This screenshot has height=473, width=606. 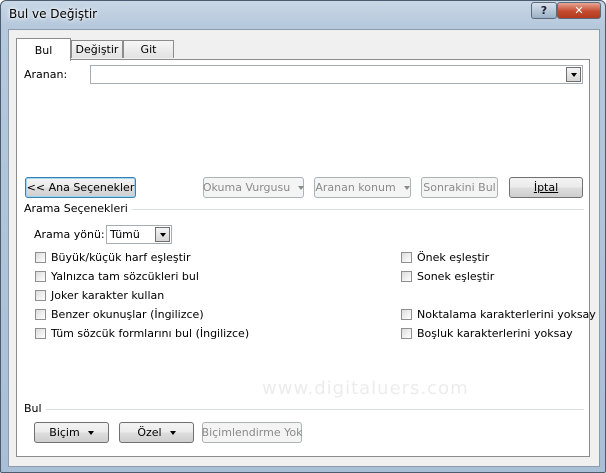 What do you see at coordinates (127, 314) in the screenshot?
I see `option-label: Benzer okunuşlar (İngilizce)` at bounding box center [127, 314].